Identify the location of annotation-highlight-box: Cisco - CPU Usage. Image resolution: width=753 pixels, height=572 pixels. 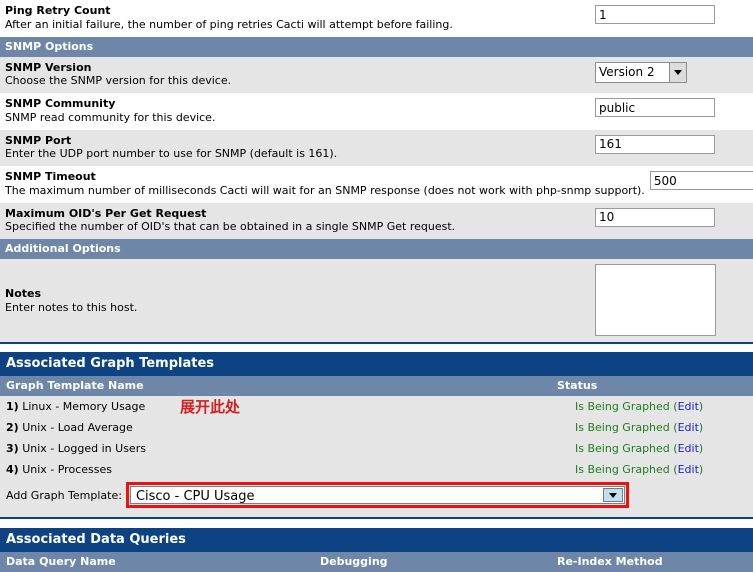
(377, 495).